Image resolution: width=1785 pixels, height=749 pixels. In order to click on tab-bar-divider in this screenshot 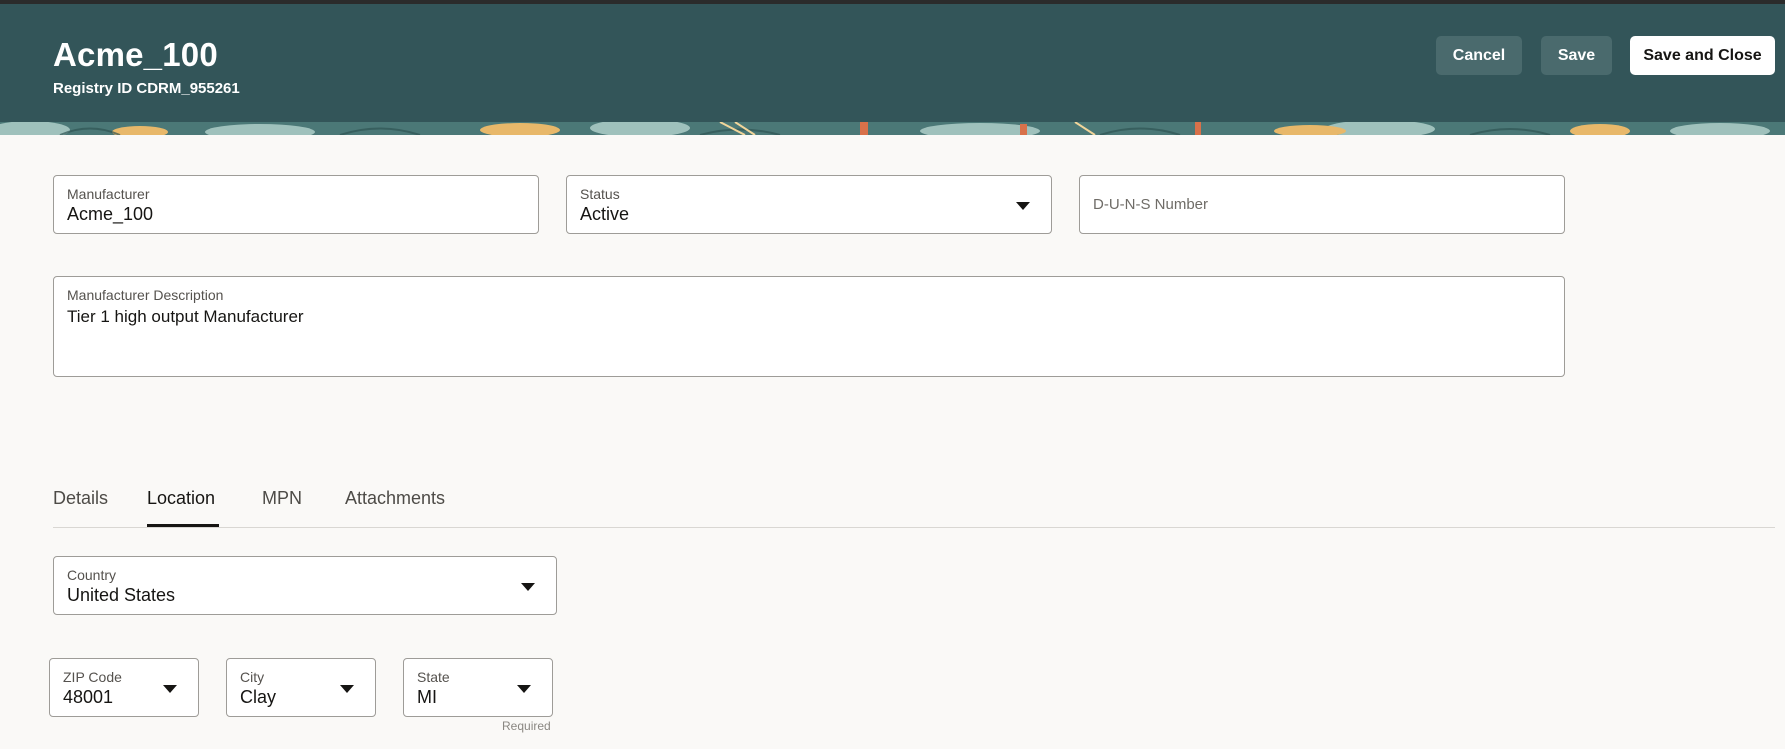, I will do `click(914, 527)`.